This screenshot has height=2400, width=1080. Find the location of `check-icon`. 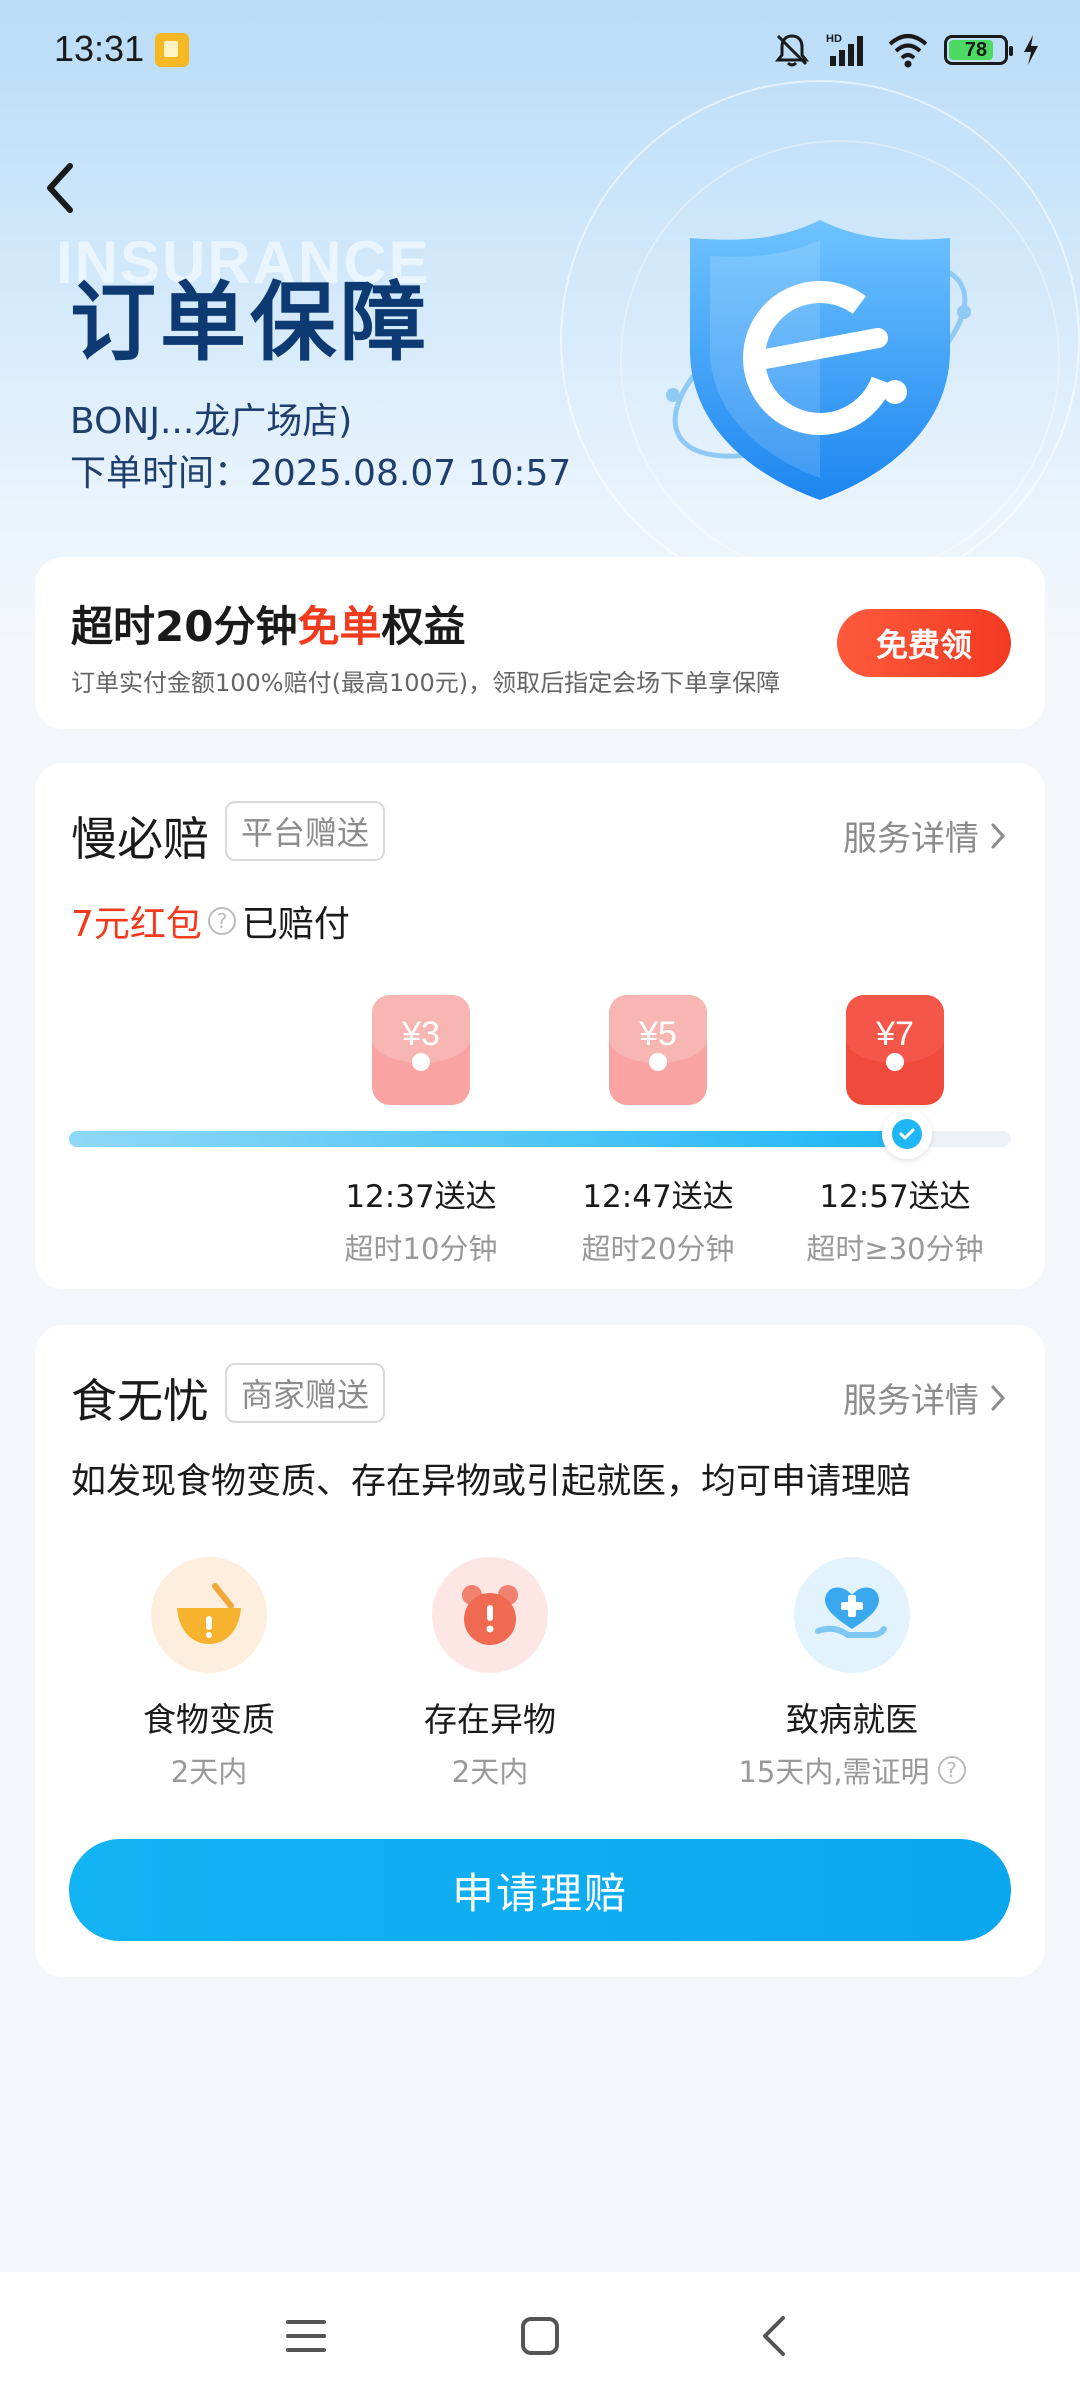

check-icon is located at coordinates (907, 1134).